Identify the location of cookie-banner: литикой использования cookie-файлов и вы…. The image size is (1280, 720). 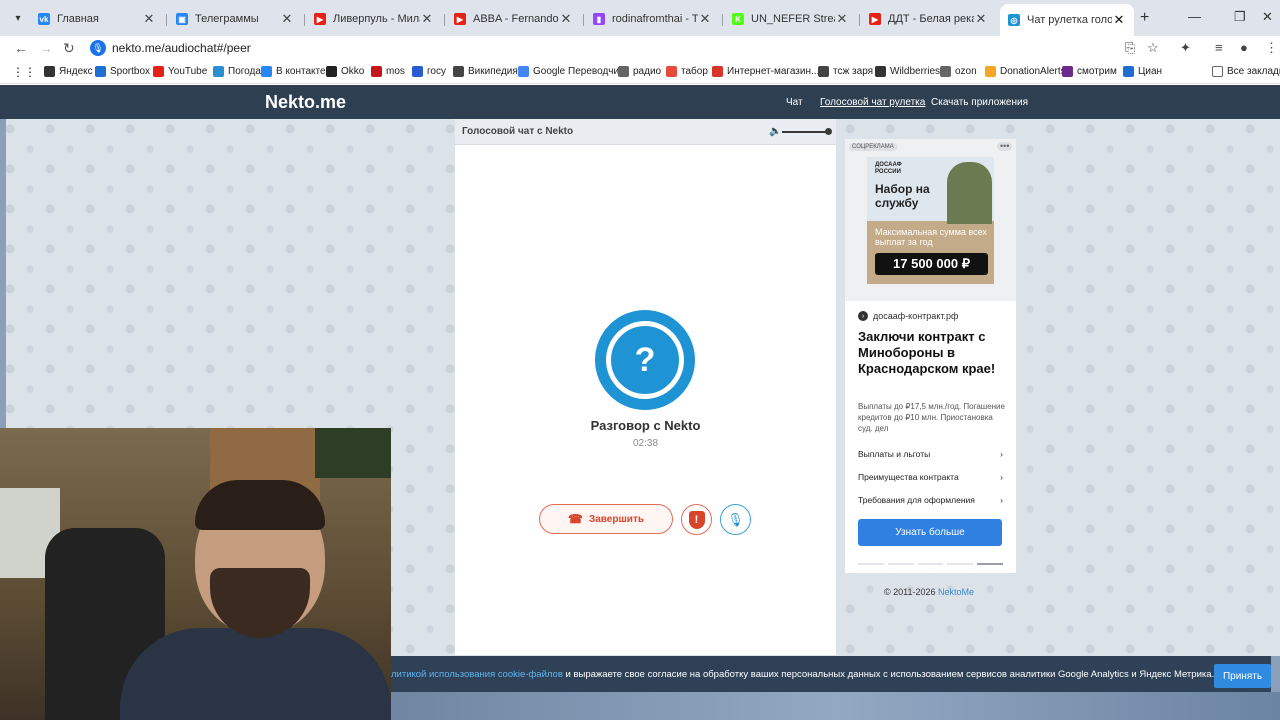
(831, 674).